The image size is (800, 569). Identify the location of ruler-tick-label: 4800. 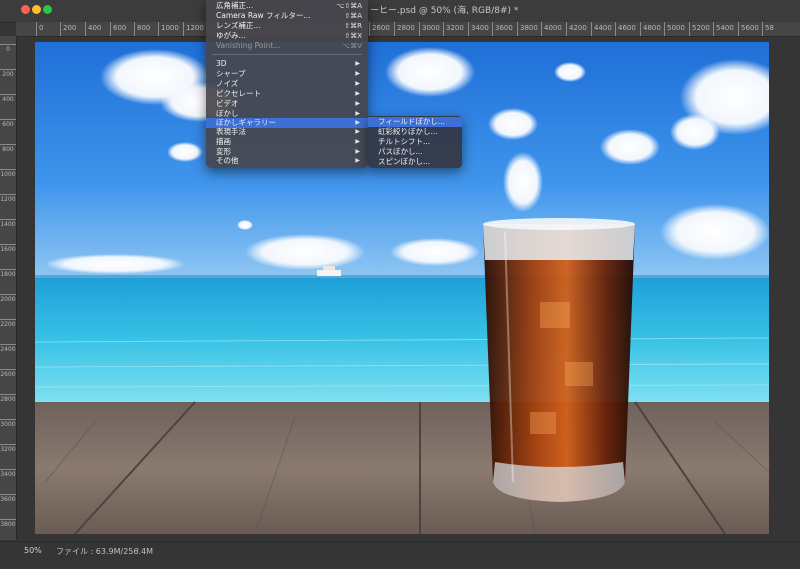
(650, 29).